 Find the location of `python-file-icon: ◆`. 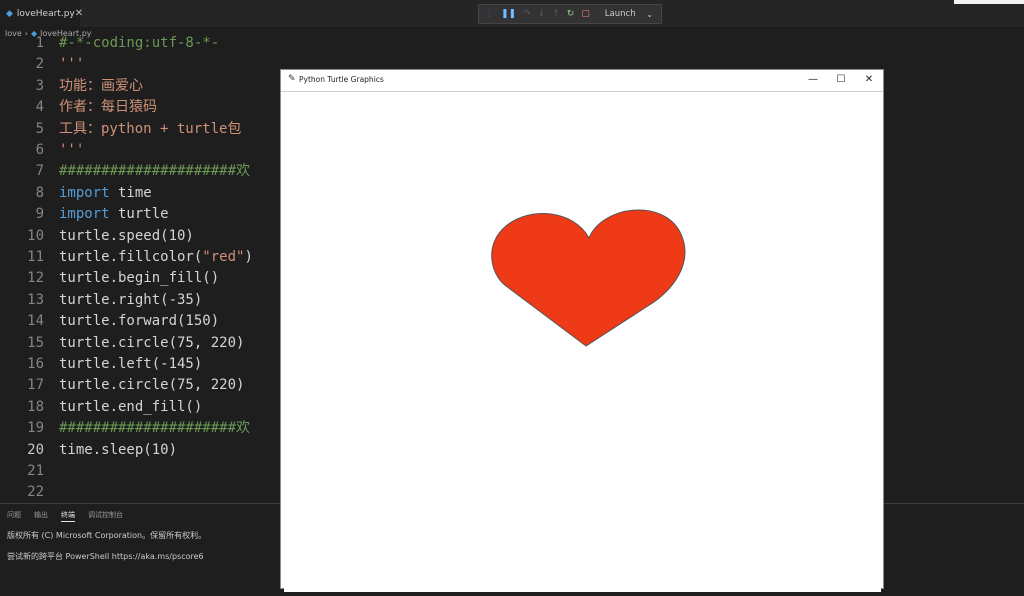

python-file-icon: ◆ is located at coordinates (9, 13).